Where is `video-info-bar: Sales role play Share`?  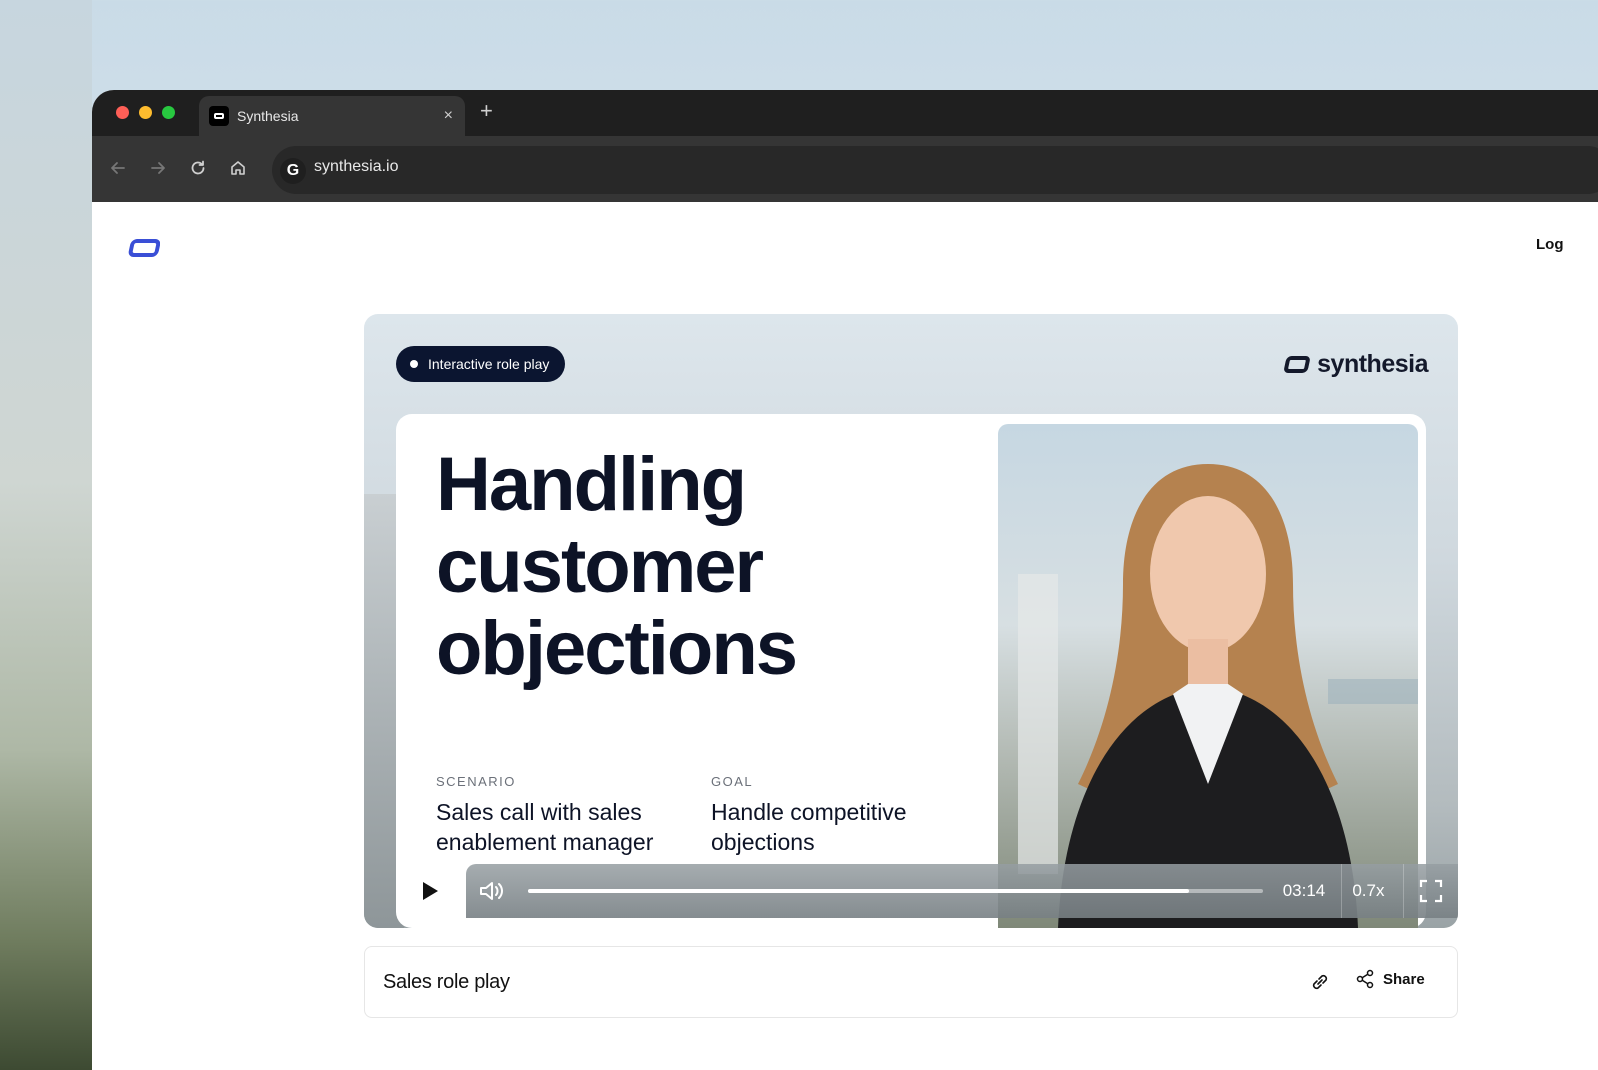 video-info-bar: Sales role play Share is located at coordinates (911, 982).